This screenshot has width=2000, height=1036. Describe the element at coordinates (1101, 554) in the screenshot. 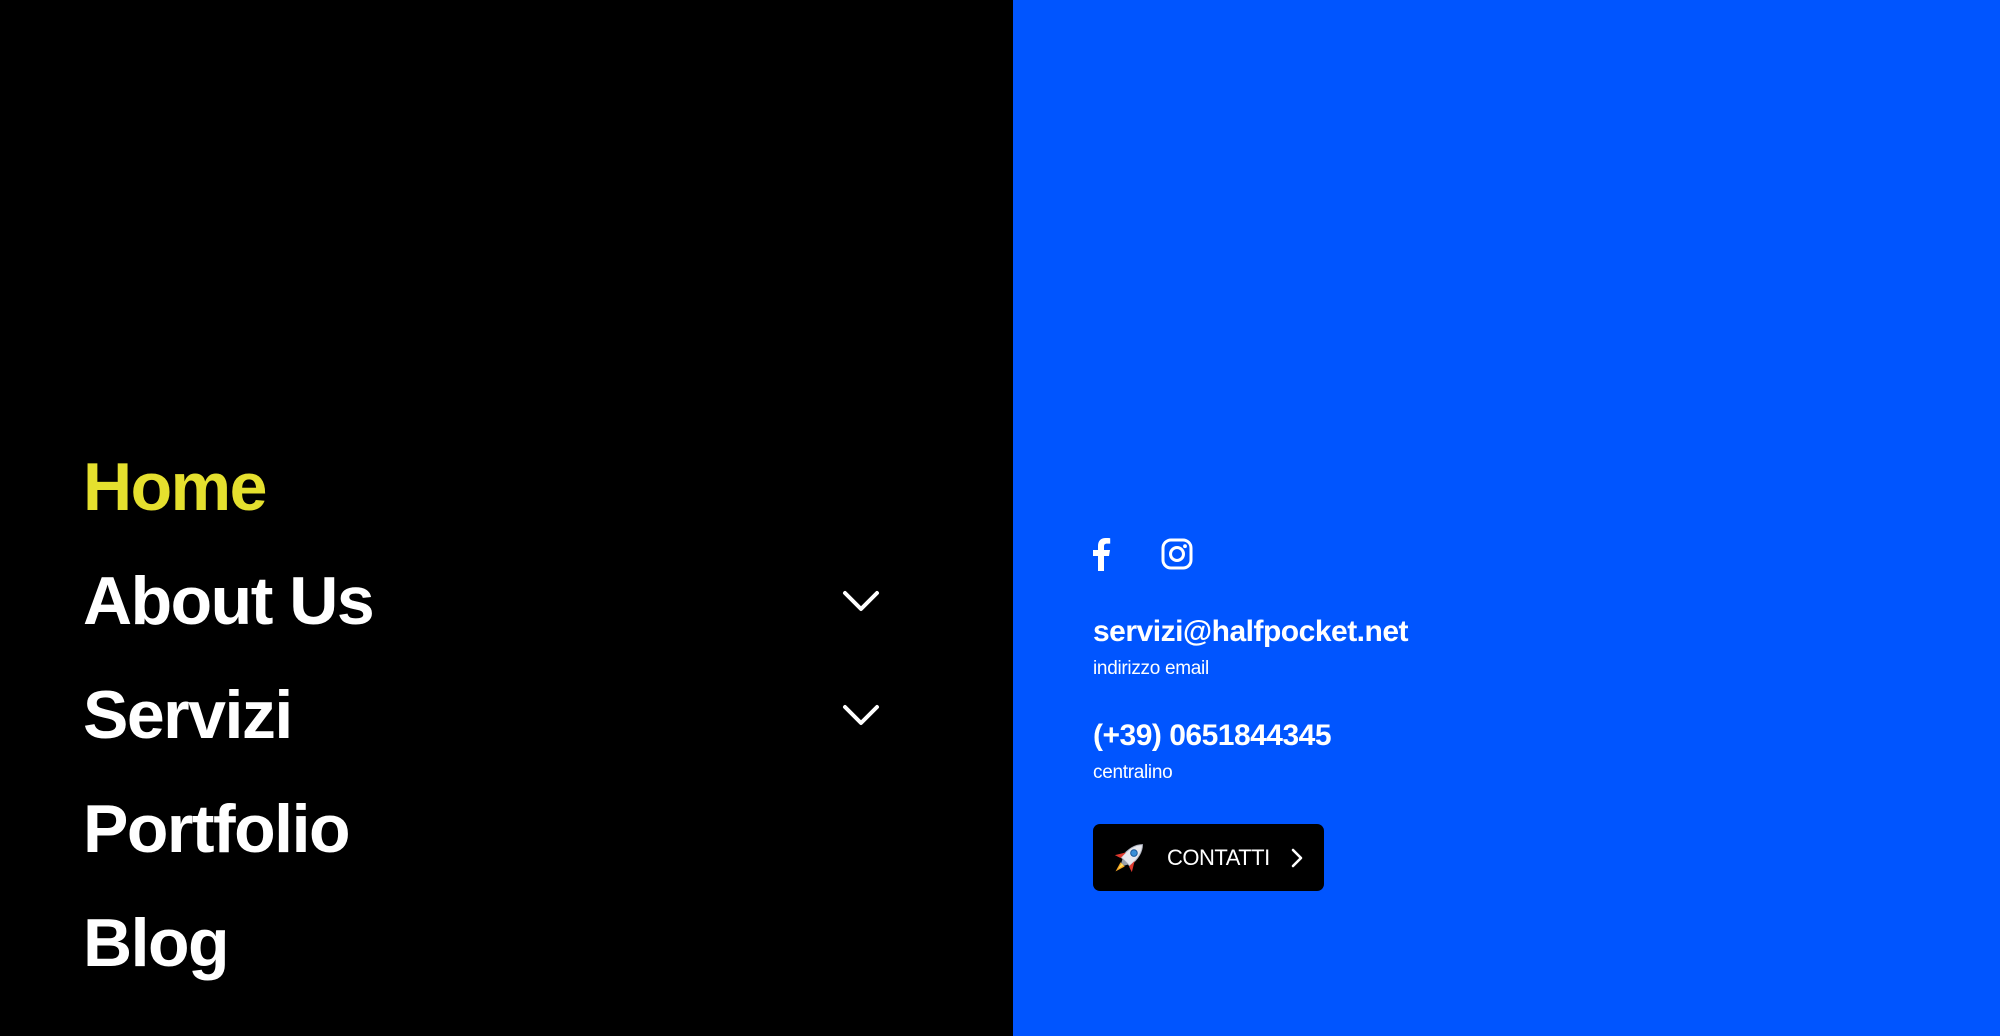

I see `facebook-icon` at that location.